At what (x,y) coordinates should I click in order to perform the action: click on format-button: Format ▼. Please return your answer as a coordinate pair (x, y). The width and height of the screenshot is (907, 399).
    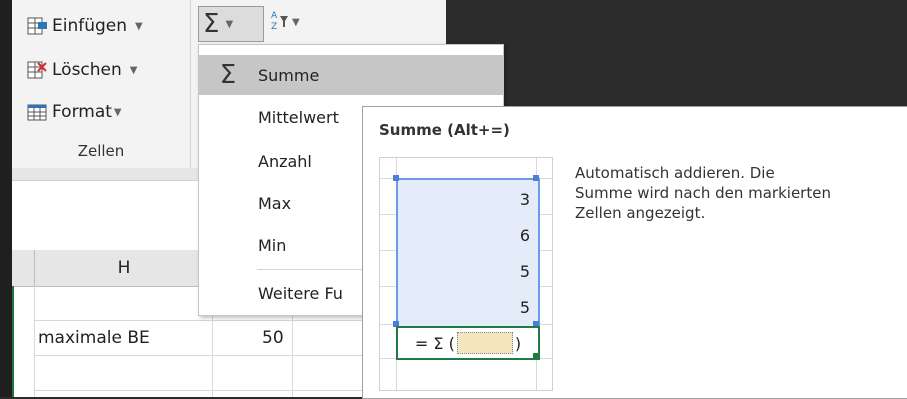
    Looking at the image, I should click on (74, 112).